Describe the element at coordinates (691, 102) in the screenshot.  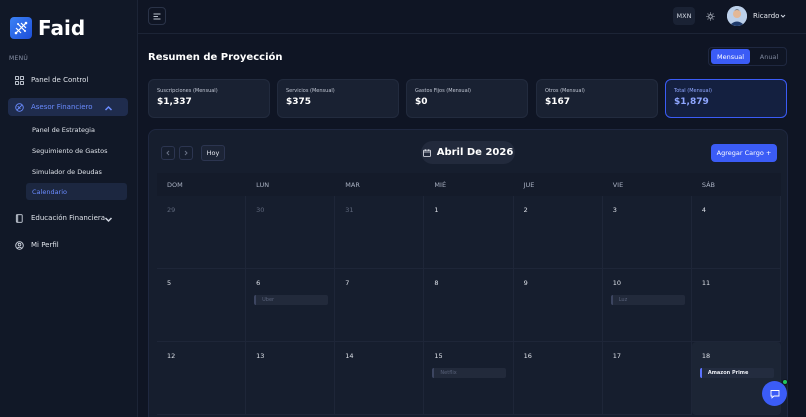
I see `card-value: $1,879` at that location.